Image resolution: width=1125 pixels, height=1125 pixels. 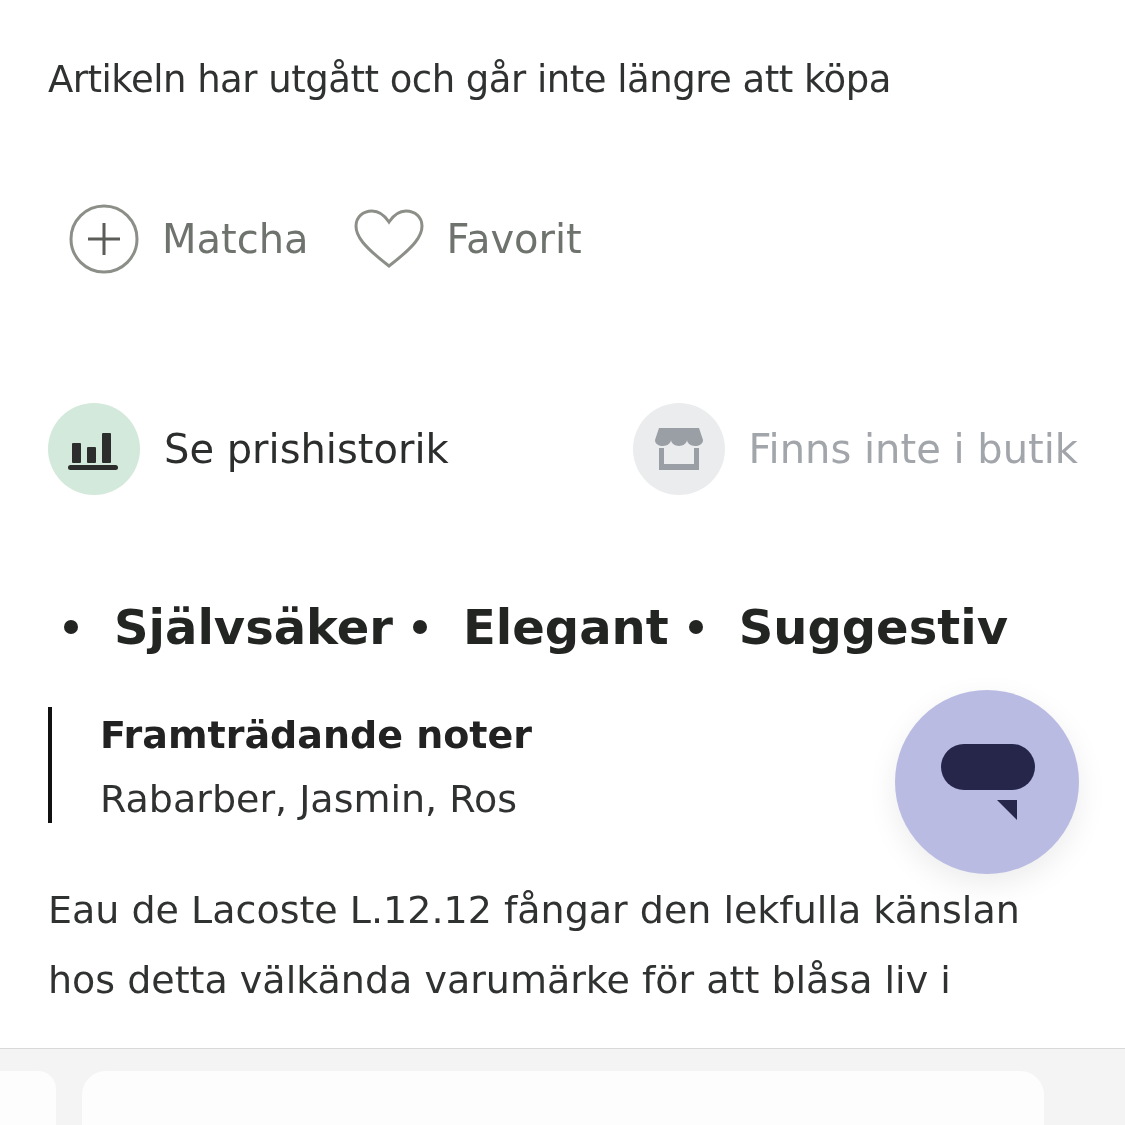 I want to click on action-button: Matcha, so click(x=188, y=239).